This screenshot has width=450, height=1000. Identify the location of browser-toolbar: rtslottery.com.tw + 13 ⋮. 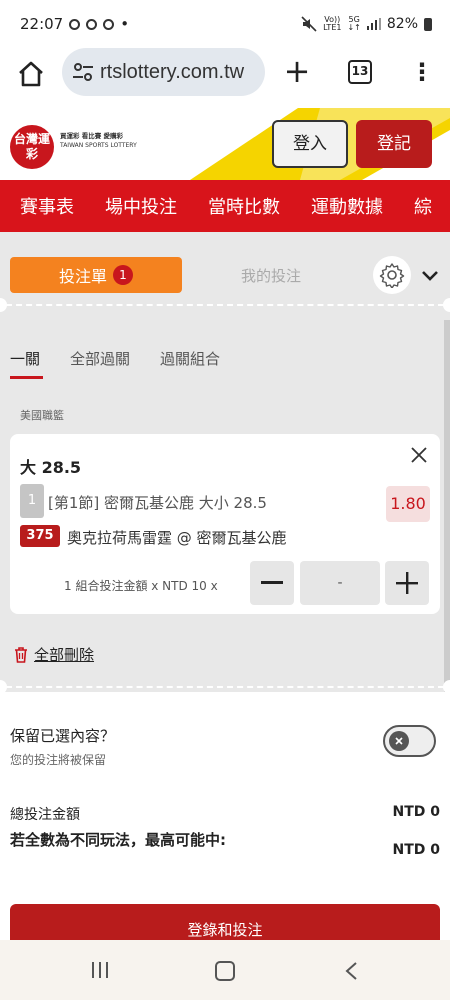
(225, 78).